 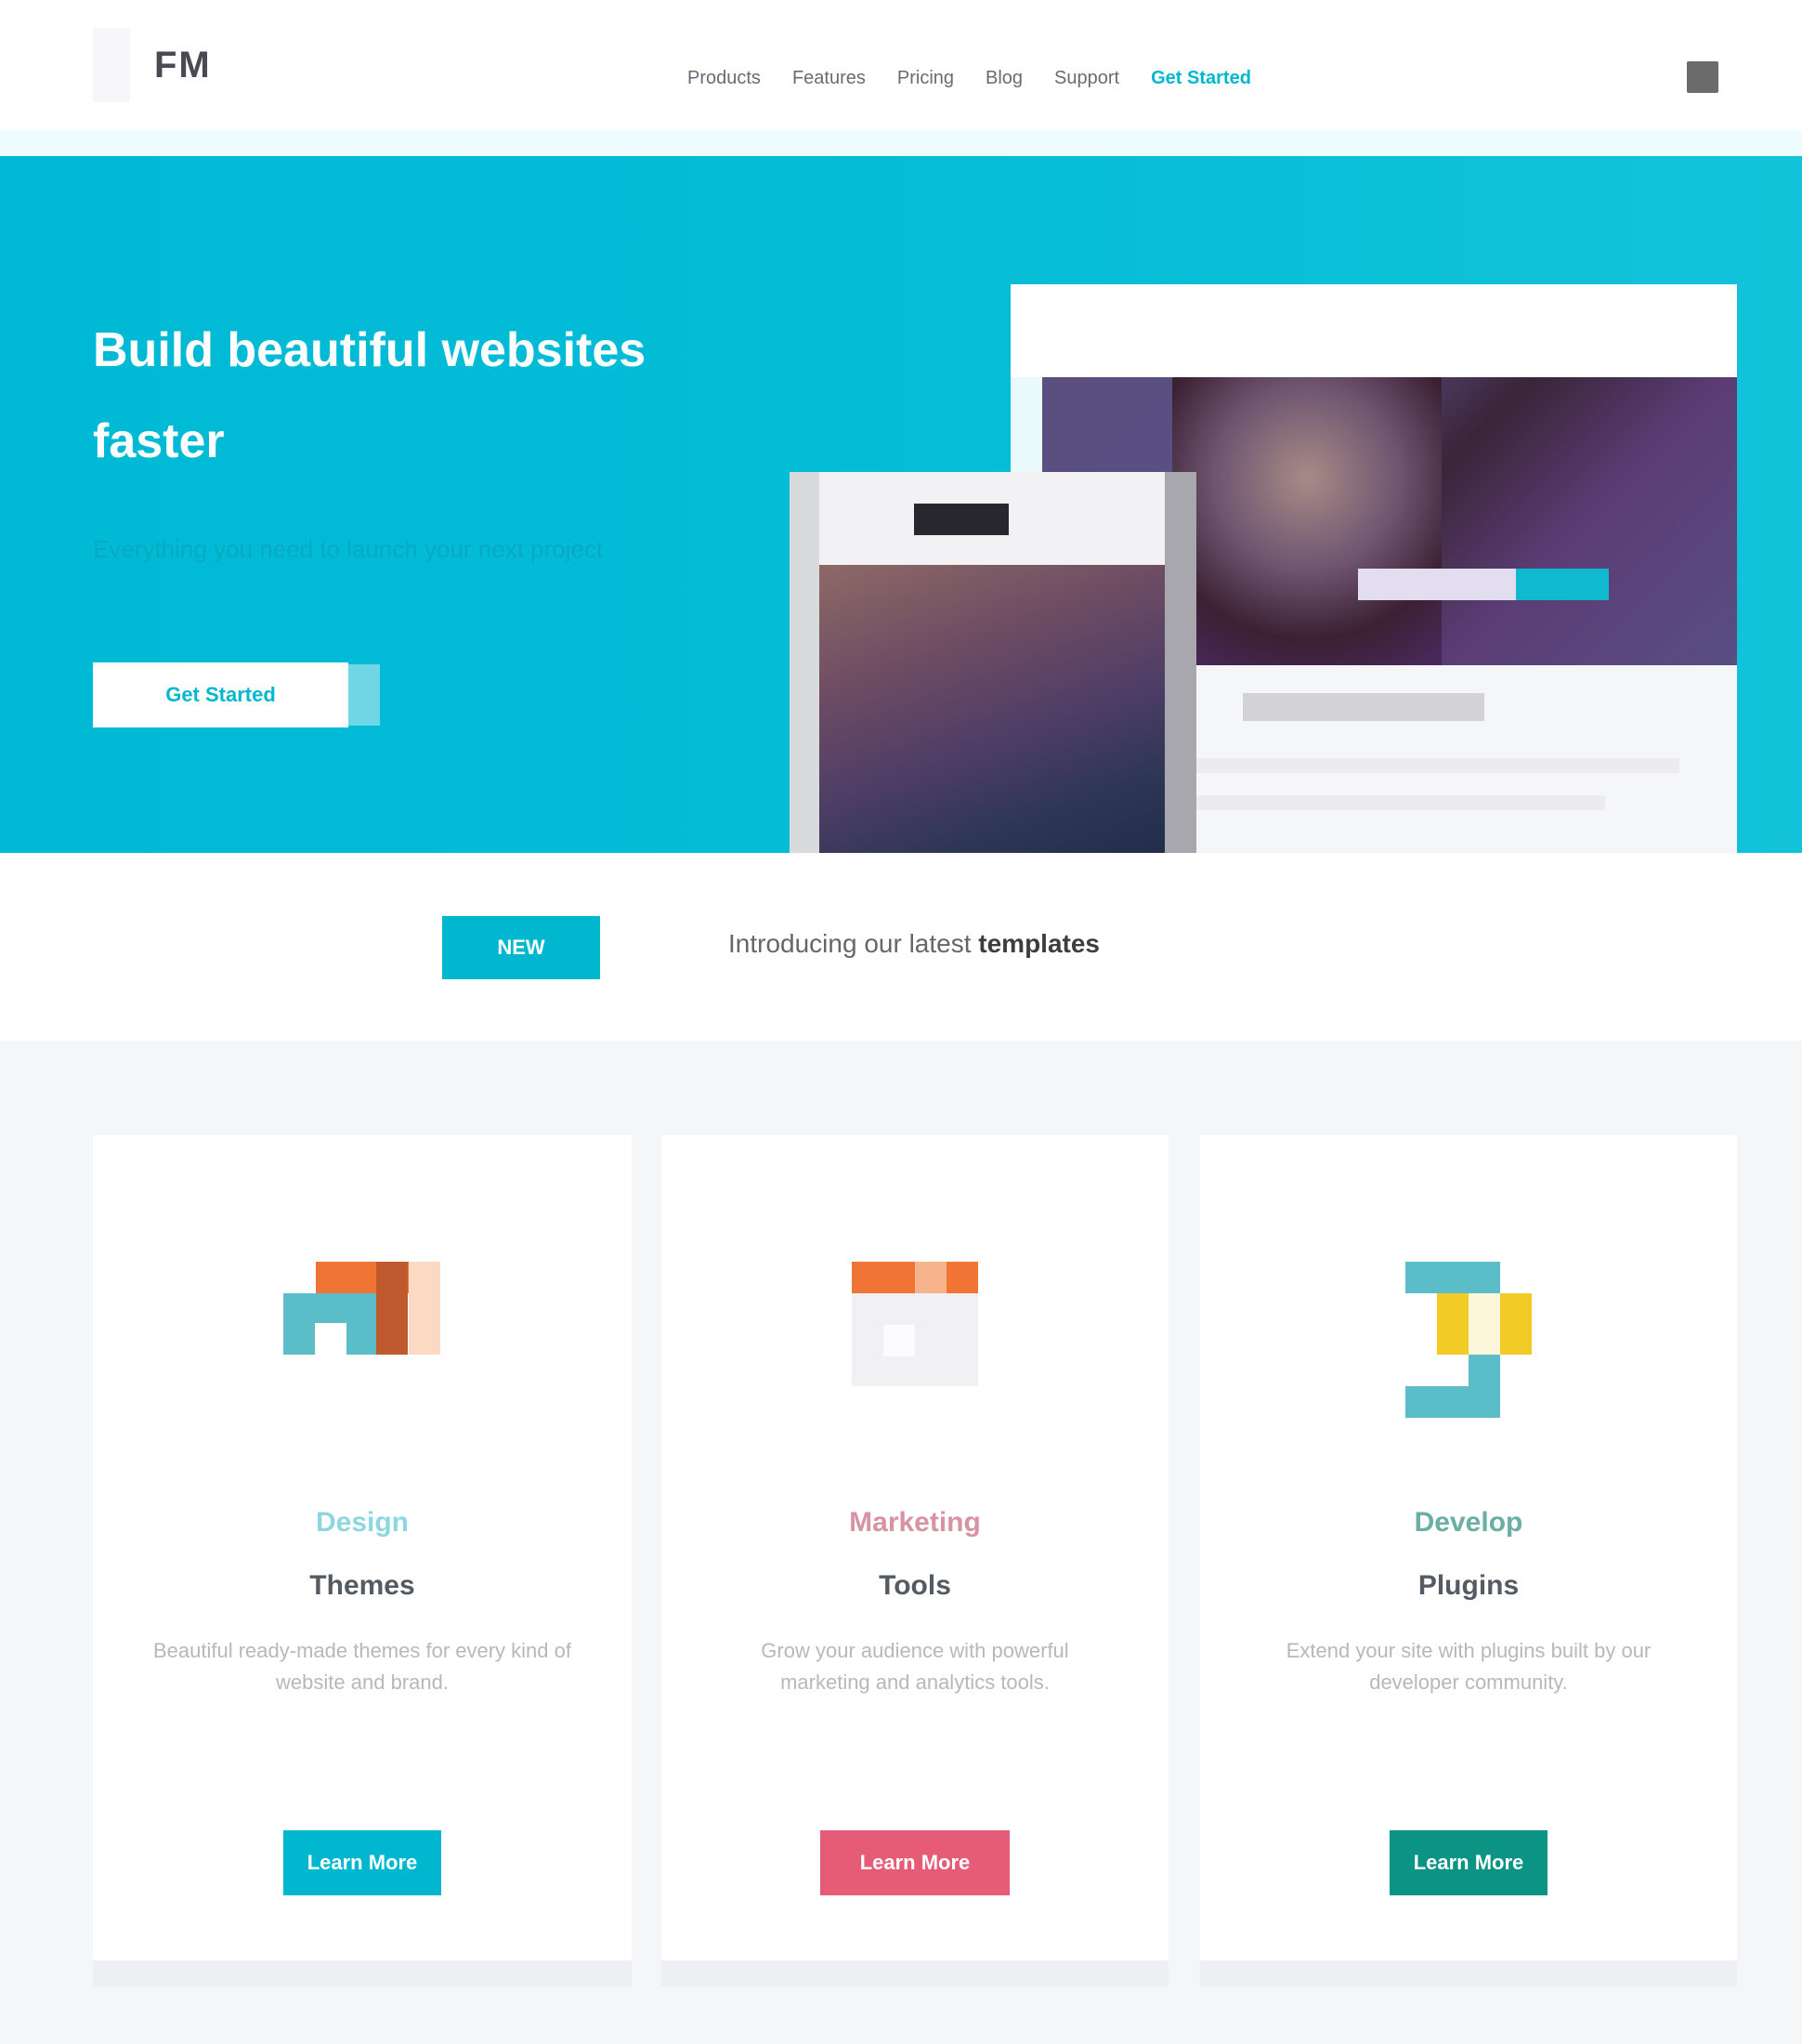 I want to click on code-icon, so click(x=1468, y=1341).